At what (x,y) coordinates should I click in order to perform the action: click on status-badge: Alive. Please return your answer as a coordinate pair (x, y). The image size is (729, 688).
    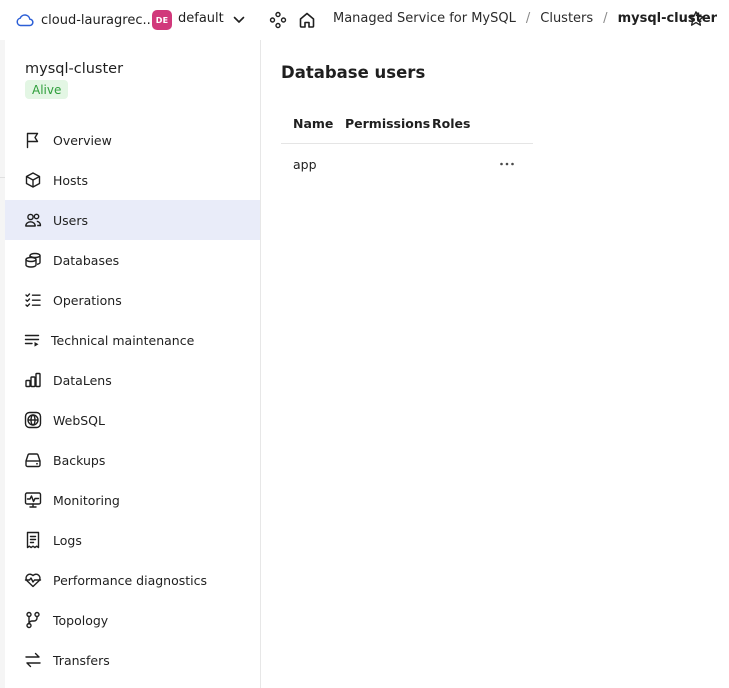
    Looking at the image, I should click on (47, 89).